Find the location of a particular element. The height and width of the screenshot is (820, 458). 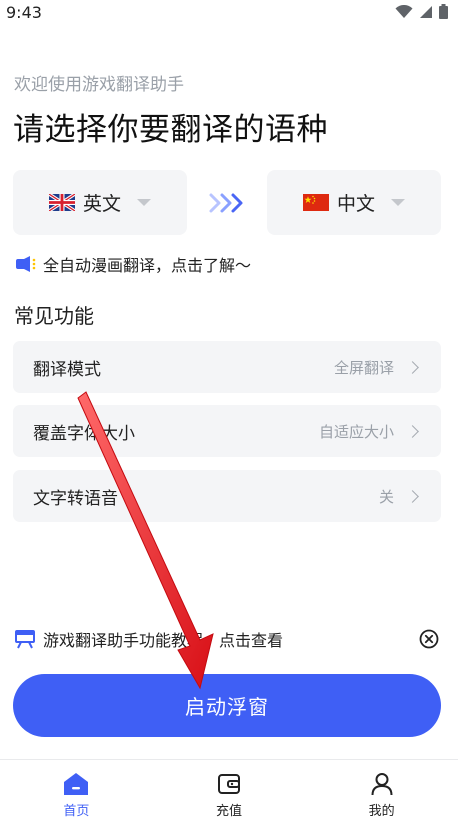

tutorial-banner: 游戏翻译助手功能教程，点击查看 is located at coordinates (149, 639).